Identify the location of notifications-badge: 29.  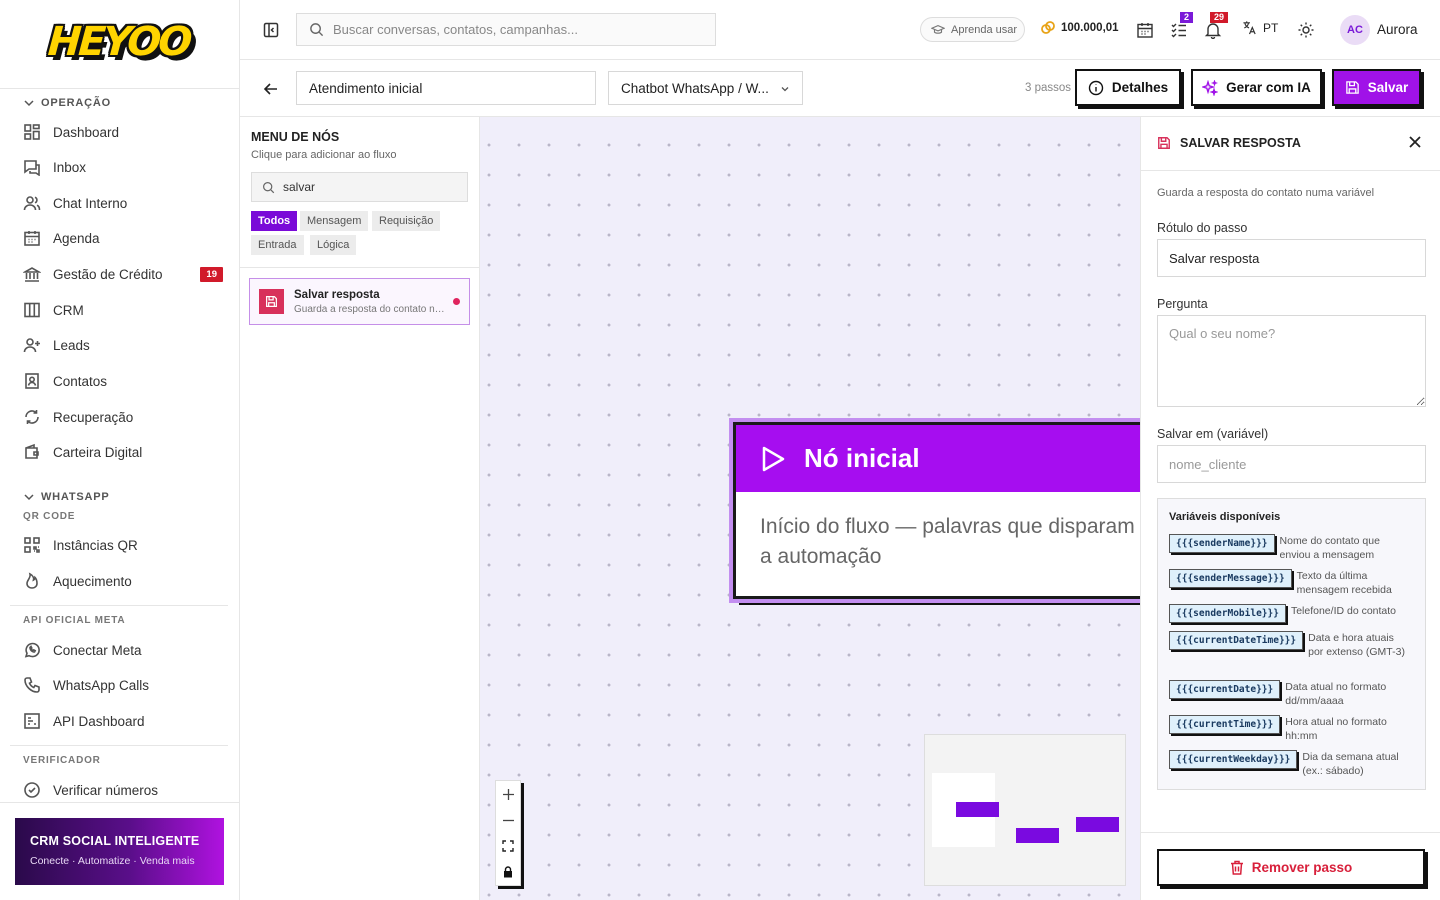
(1219, 17).